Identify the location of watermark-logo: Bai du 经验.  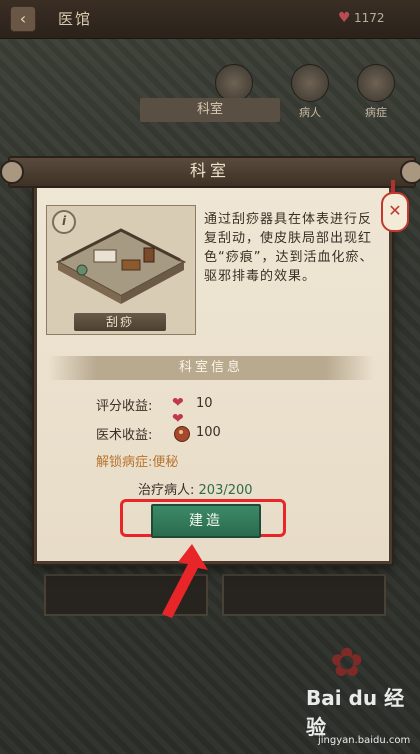
(355, 712).